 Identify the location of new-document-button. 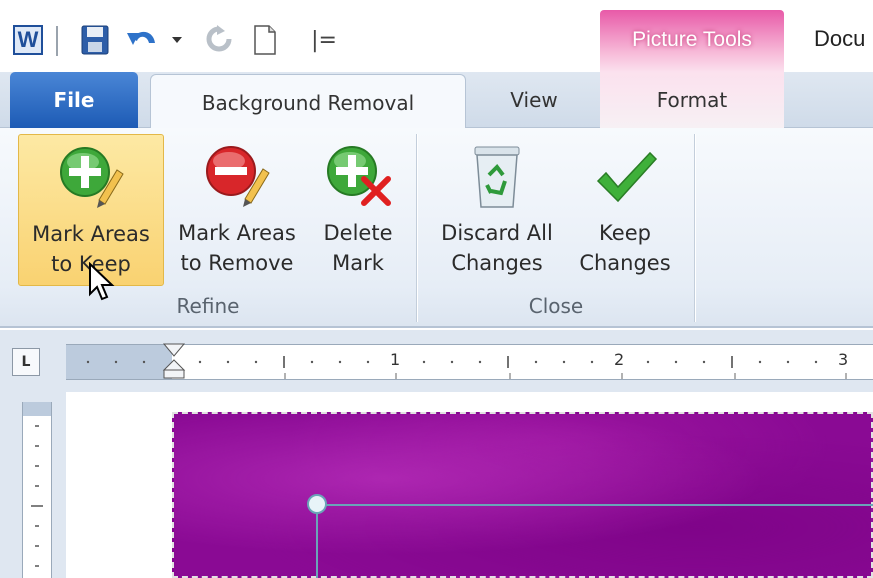
(265, 40).